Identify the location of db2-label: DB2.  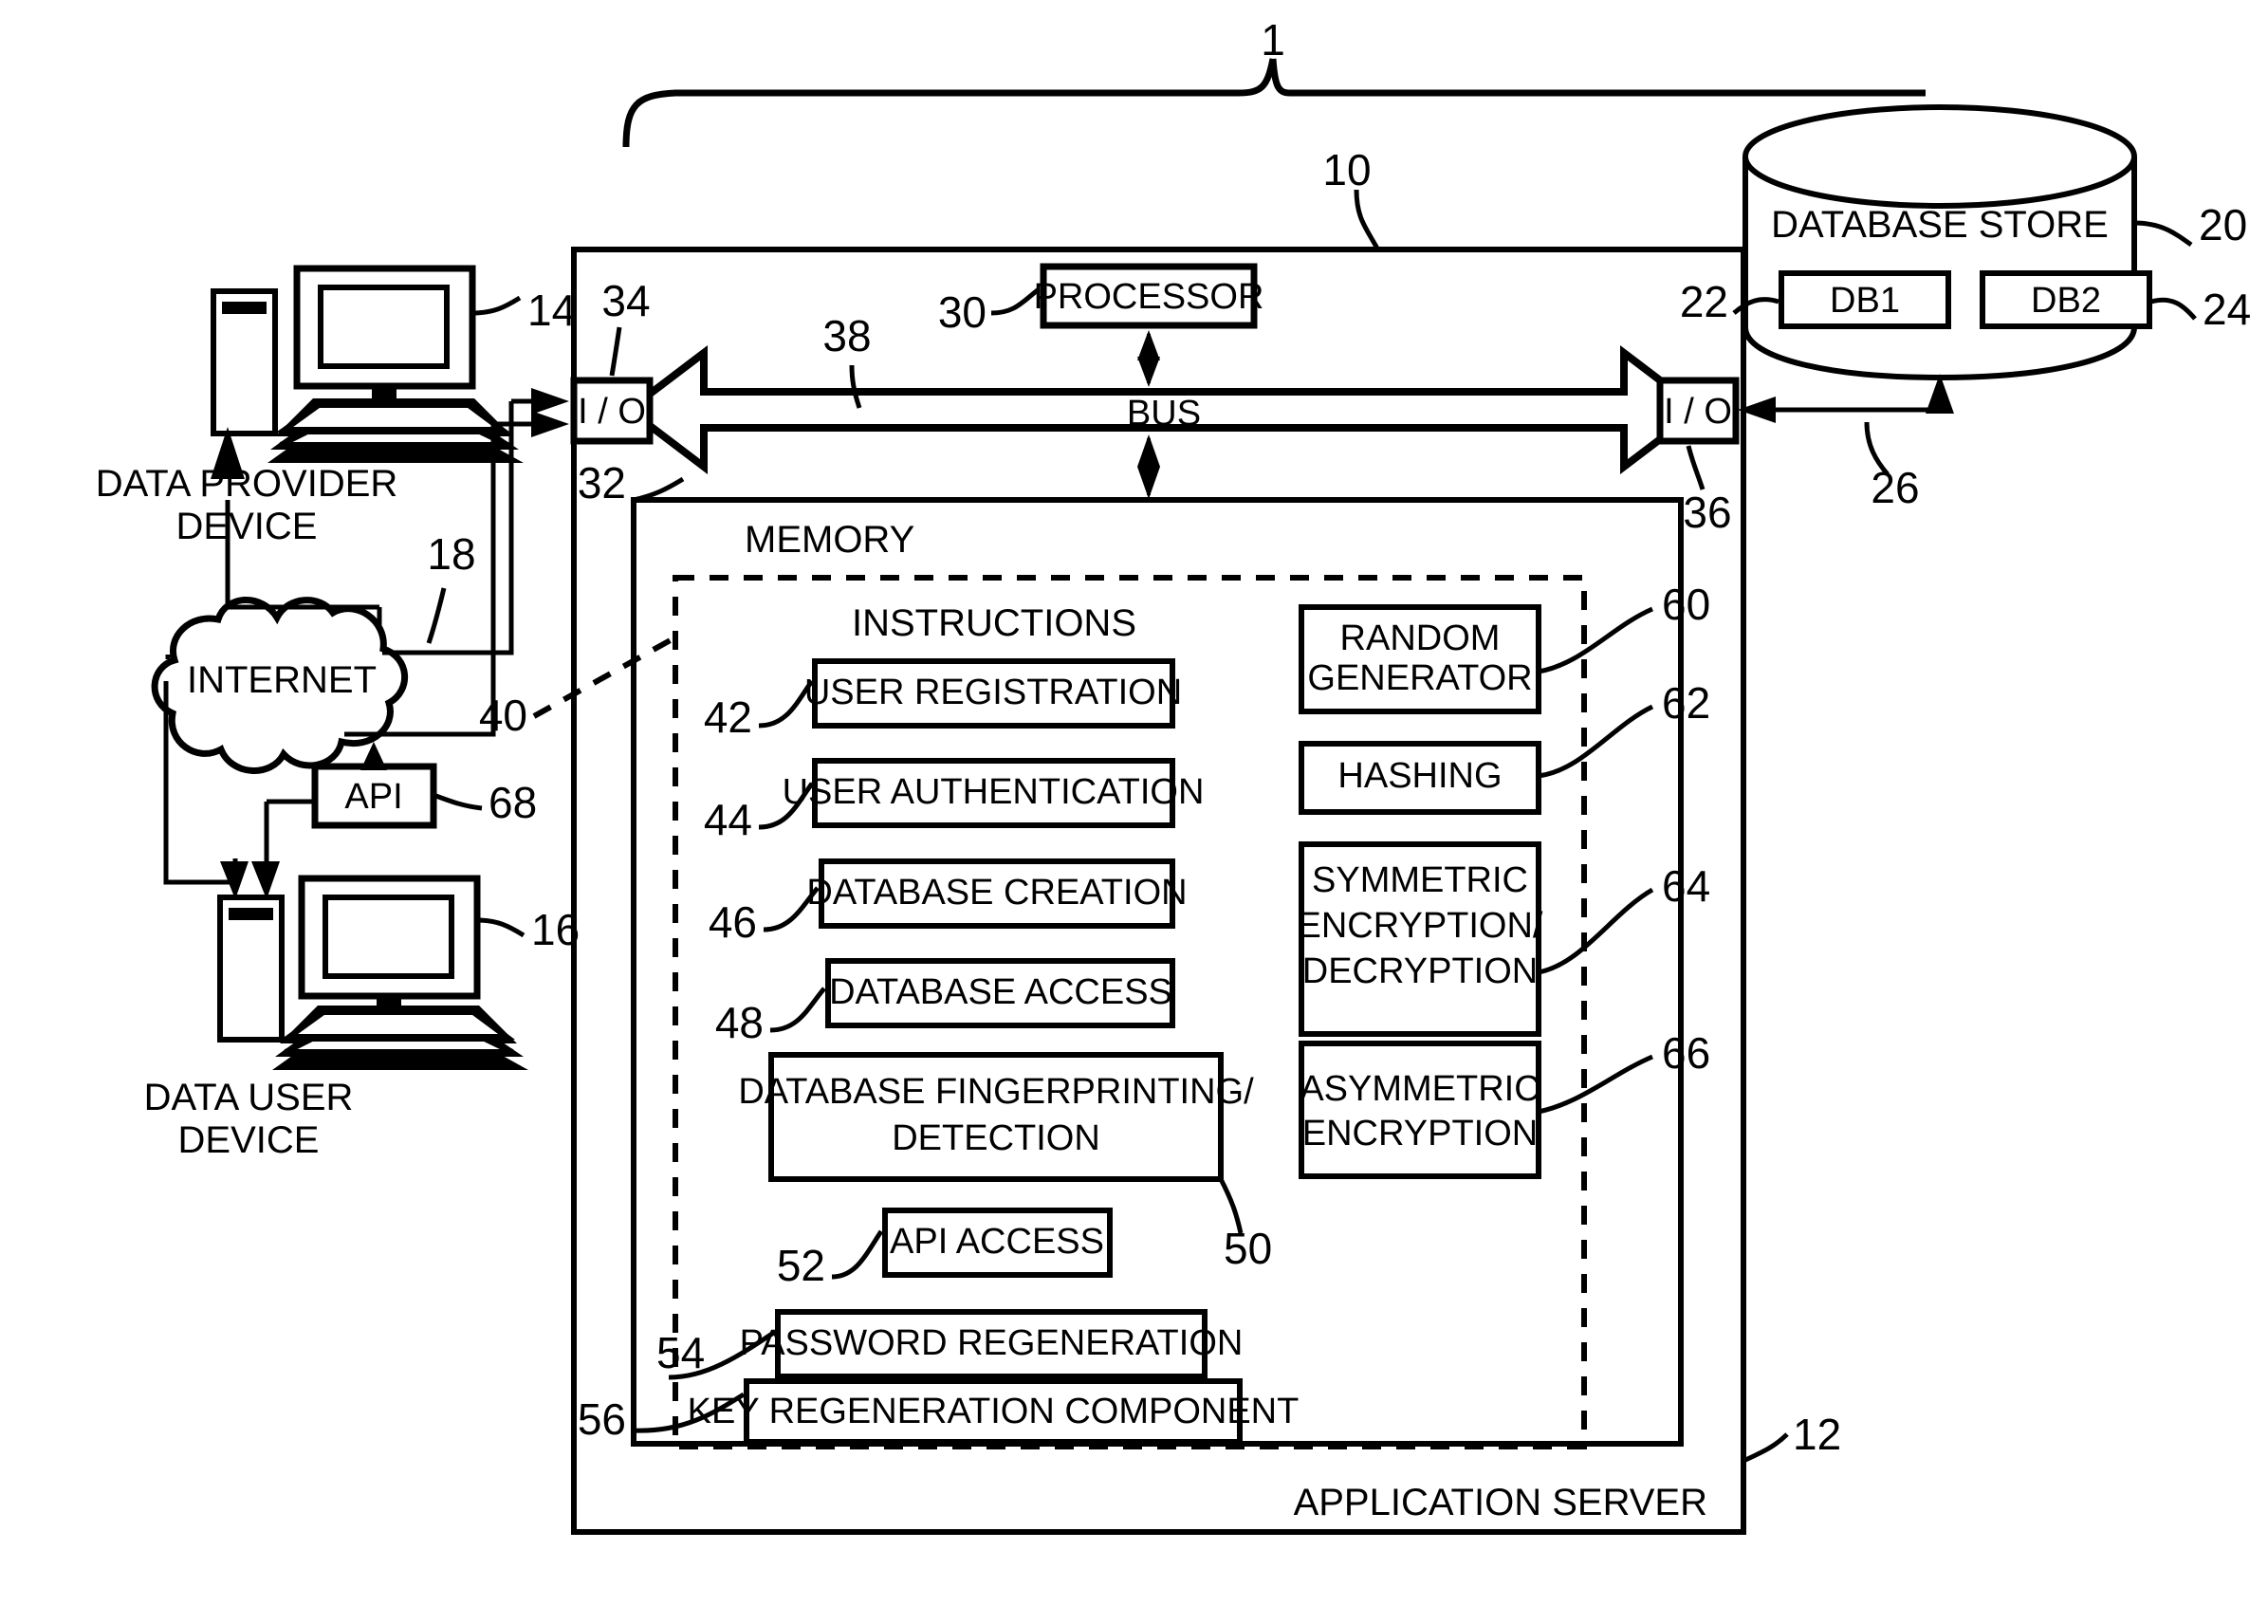
(2066, 301).